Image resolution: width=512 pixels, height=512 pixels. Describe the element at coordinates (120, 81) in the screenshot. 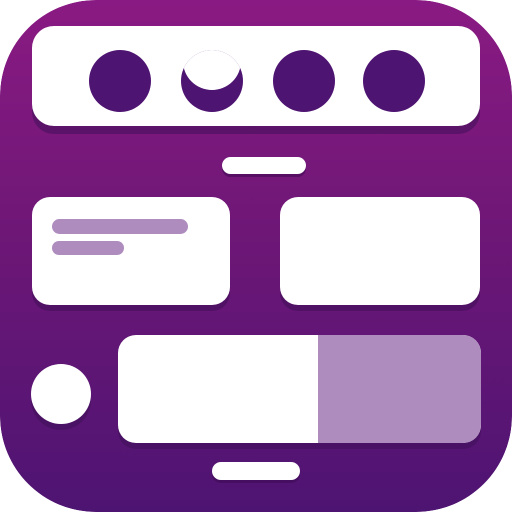

I see `toggle-1-circle-icon` at that location.